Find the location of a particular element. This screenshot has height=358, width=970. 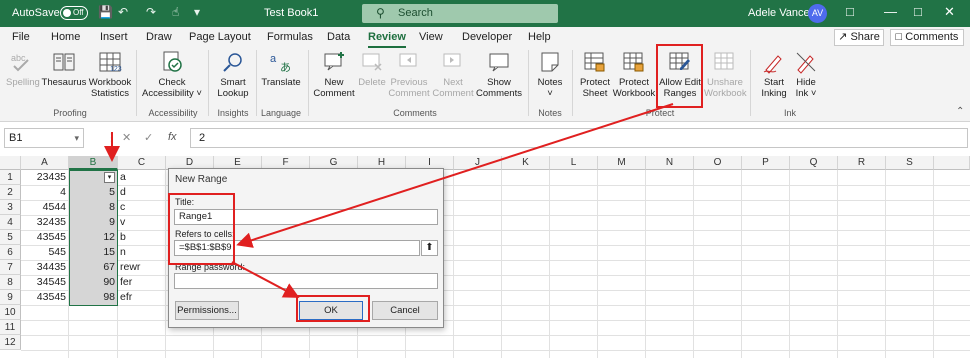

column-header: J is located at coordinates (478, 163).